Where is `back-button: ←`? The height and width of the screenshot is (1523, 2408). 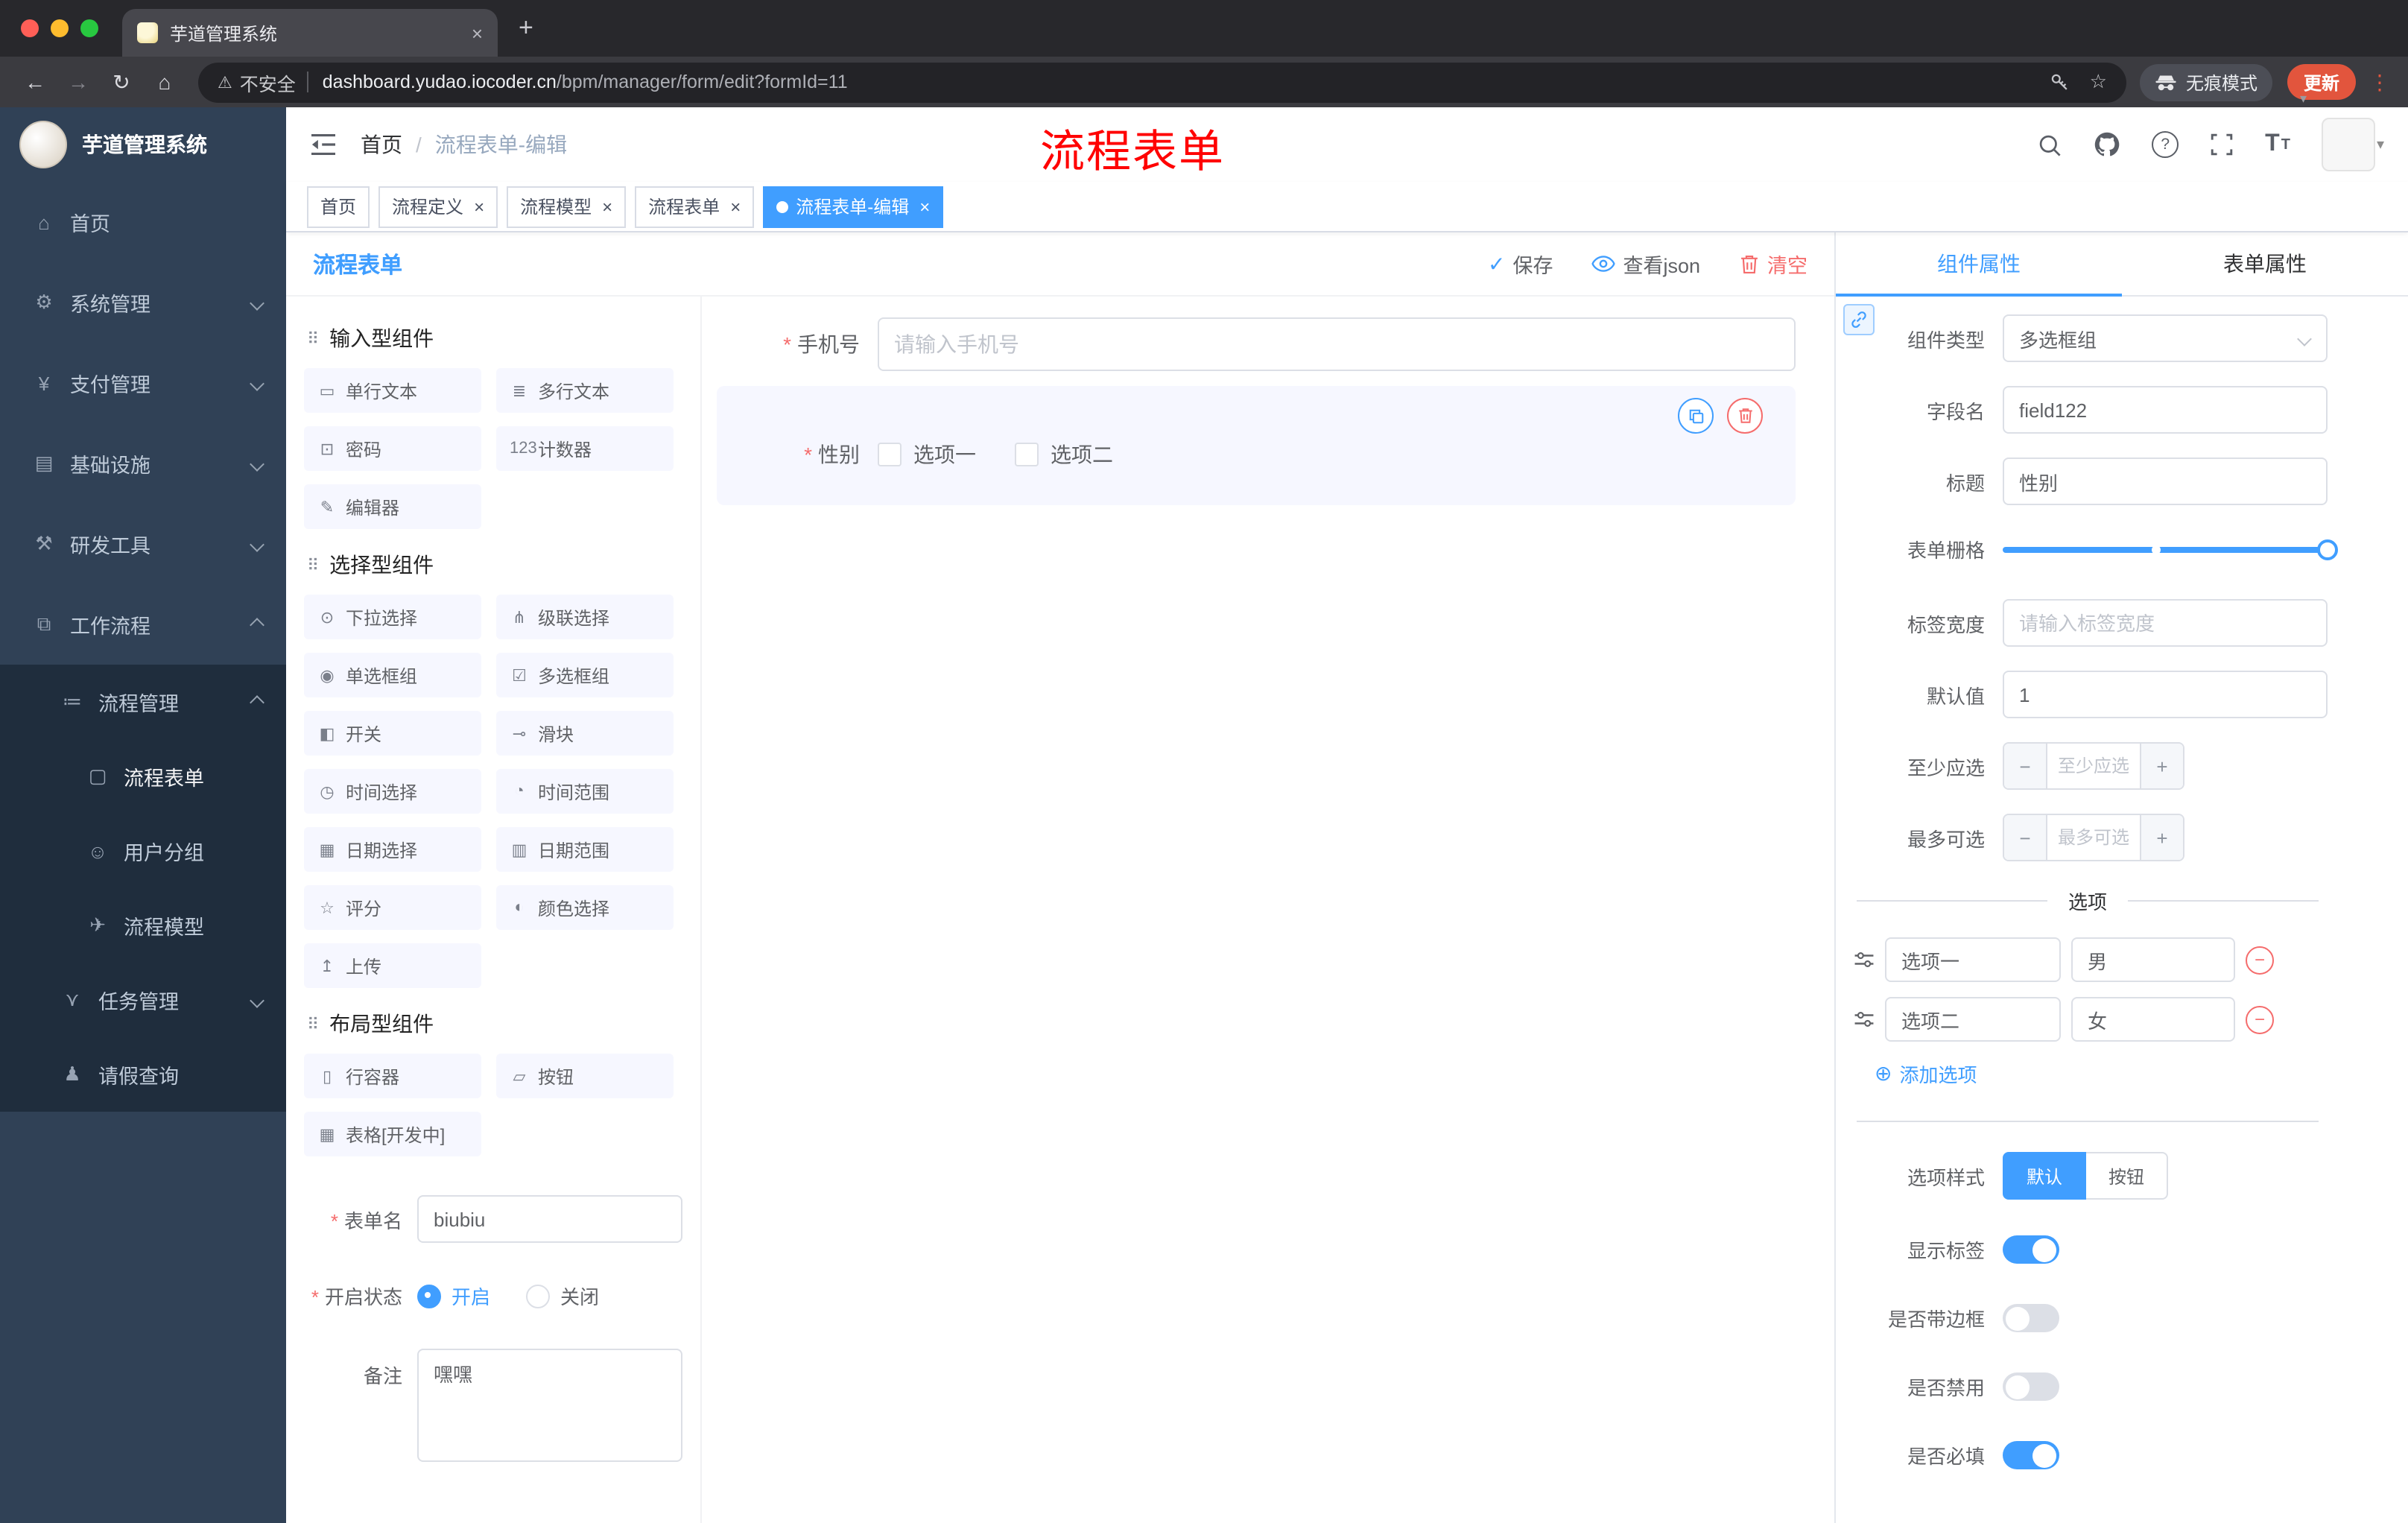
back-button: ← is located at coordinates (35, 82).